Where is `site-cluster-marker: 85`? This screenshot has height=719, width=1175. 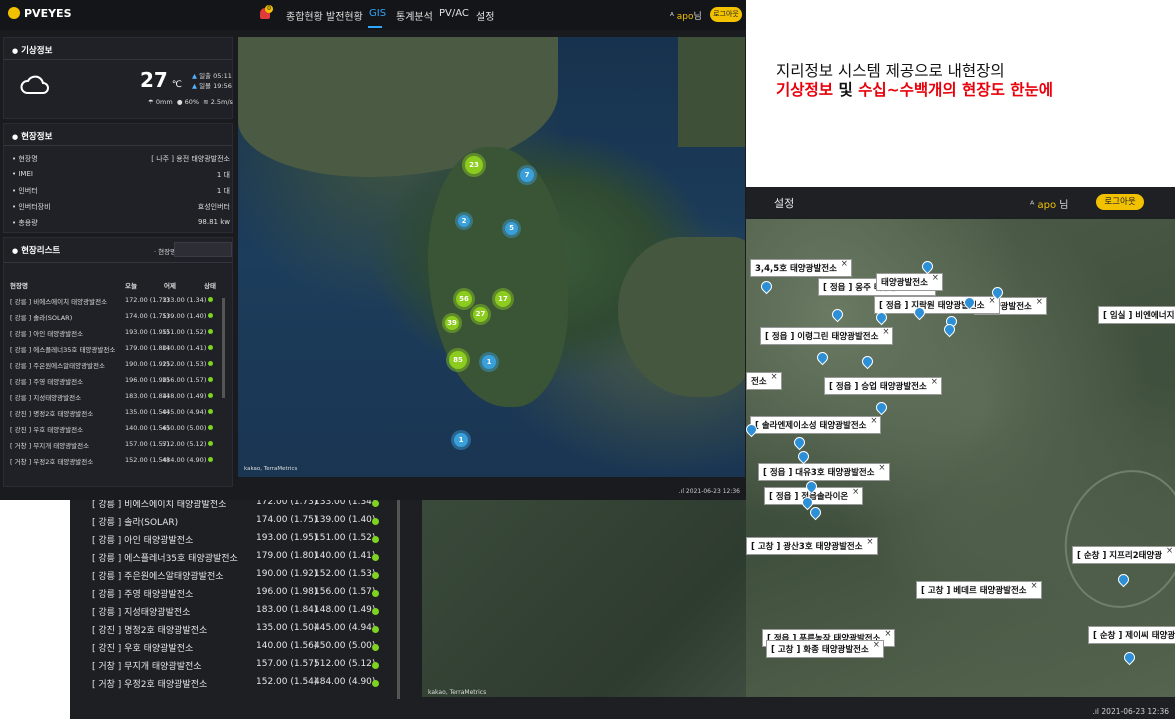 site-cluster-marker: 85 is located at coordinates (458, 360).